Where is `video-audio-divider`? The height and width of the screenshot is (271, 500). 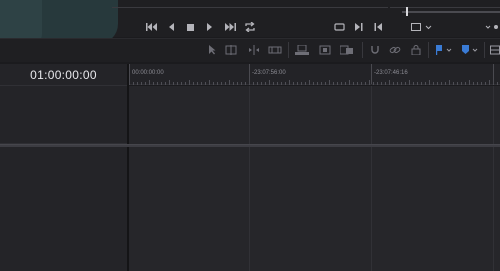 video-audio-divider is located at coordinates (250, 145).